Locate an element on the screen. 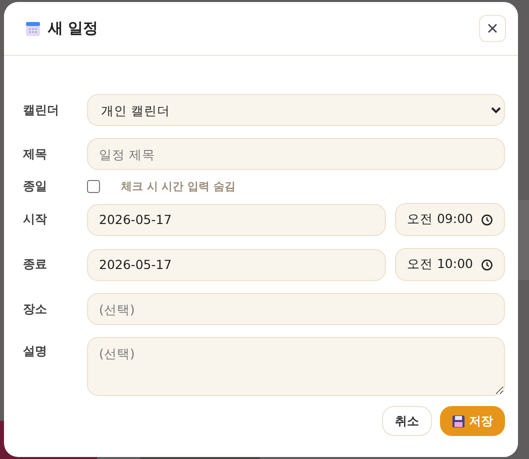  time-field: 오전 10:00 is located at coordinates (450, 264).